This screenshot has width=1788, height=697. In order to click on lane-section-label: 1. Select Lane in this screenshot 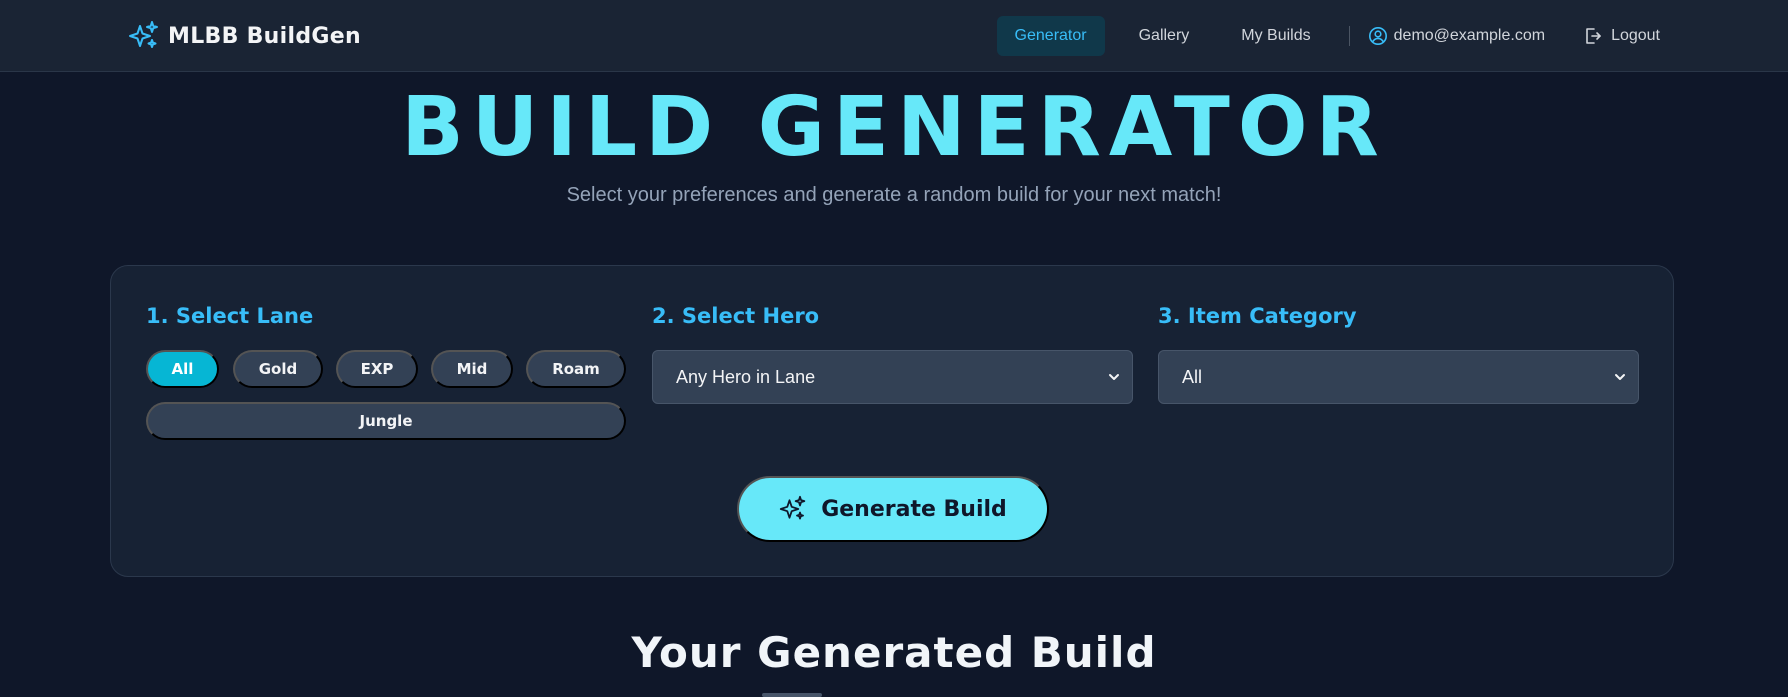, I will do `click(230, 316)`.